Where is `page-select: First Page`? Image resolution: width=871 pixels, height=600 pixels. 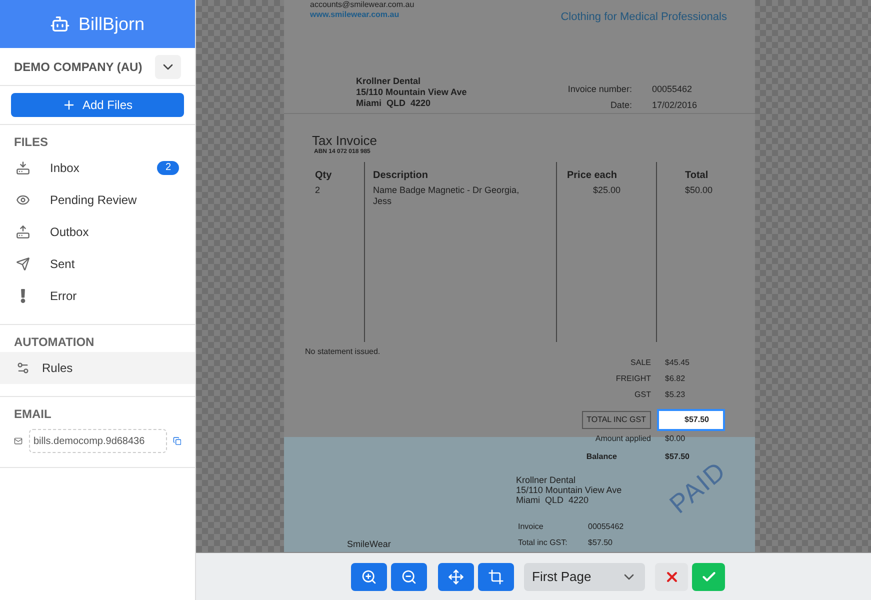 page-select: First Page is located at coordinates (584, 576).